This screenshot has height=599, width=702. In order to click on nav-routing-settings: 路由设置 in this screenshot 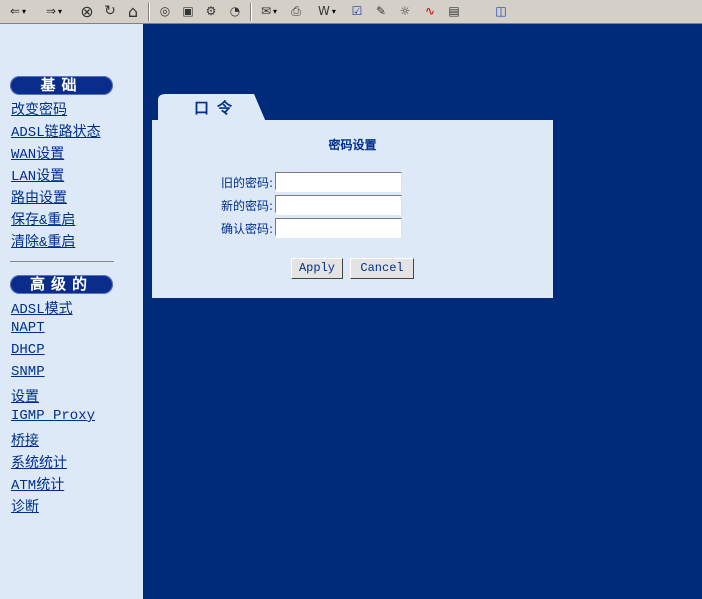, I will do `click(39, 197)`.